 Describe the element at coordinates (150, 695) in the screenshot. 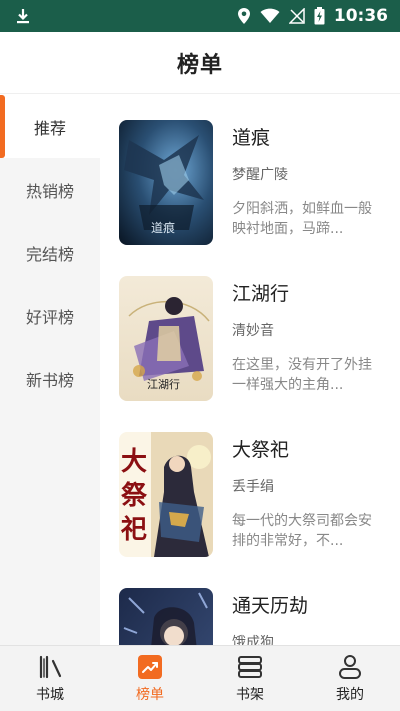

I see `tab-label: 榜单` at that location.